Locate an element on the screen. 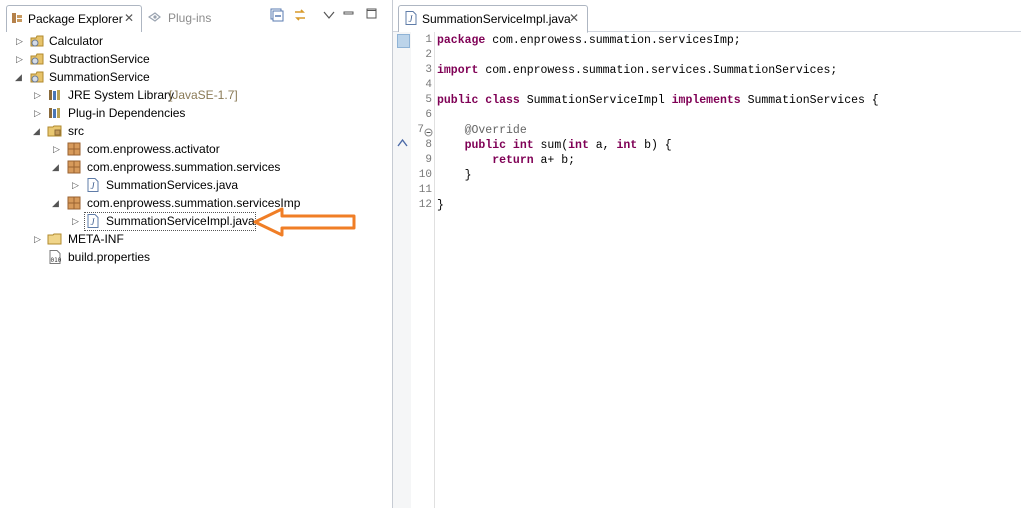  tree-item-jre-system-library: ▷ JRE System Library [JavaSE-1.7] is located at coordinates (195, 95).